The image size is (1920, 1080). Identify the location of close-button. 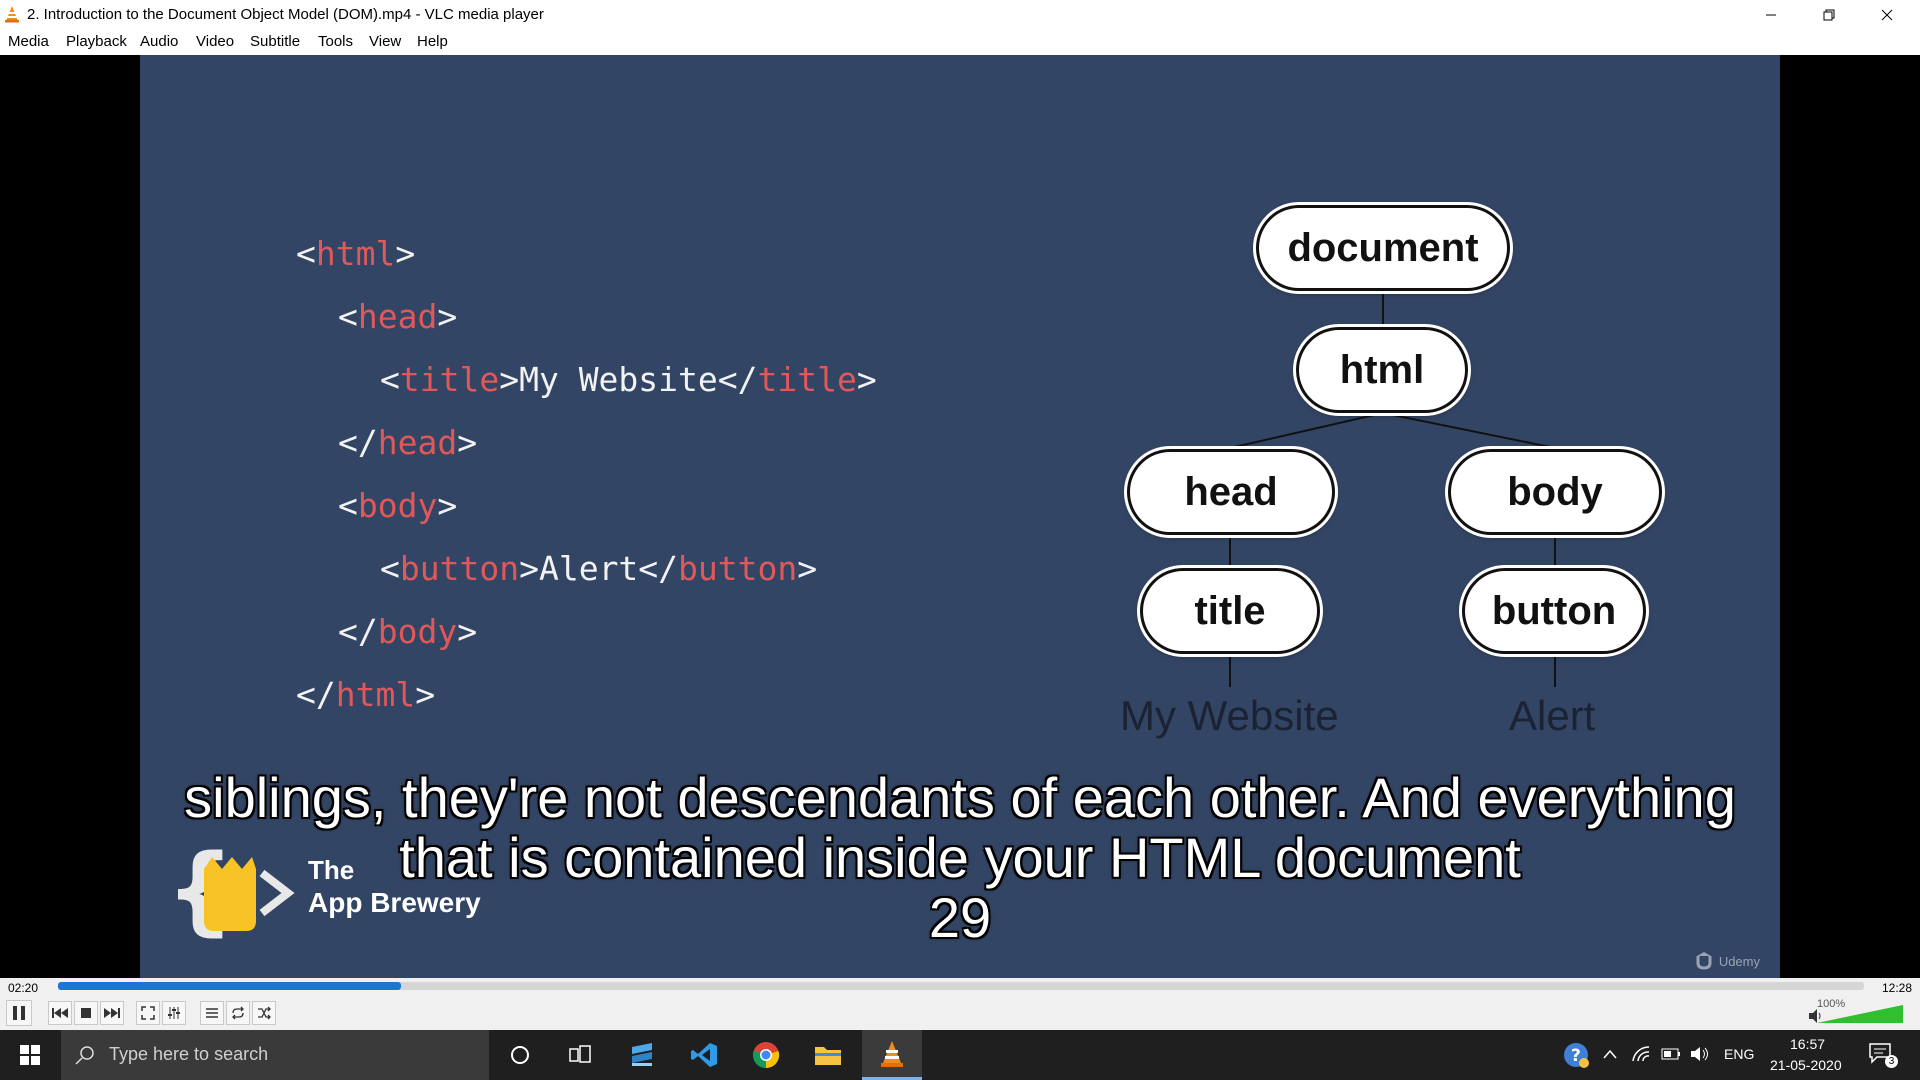
(1887, 14).